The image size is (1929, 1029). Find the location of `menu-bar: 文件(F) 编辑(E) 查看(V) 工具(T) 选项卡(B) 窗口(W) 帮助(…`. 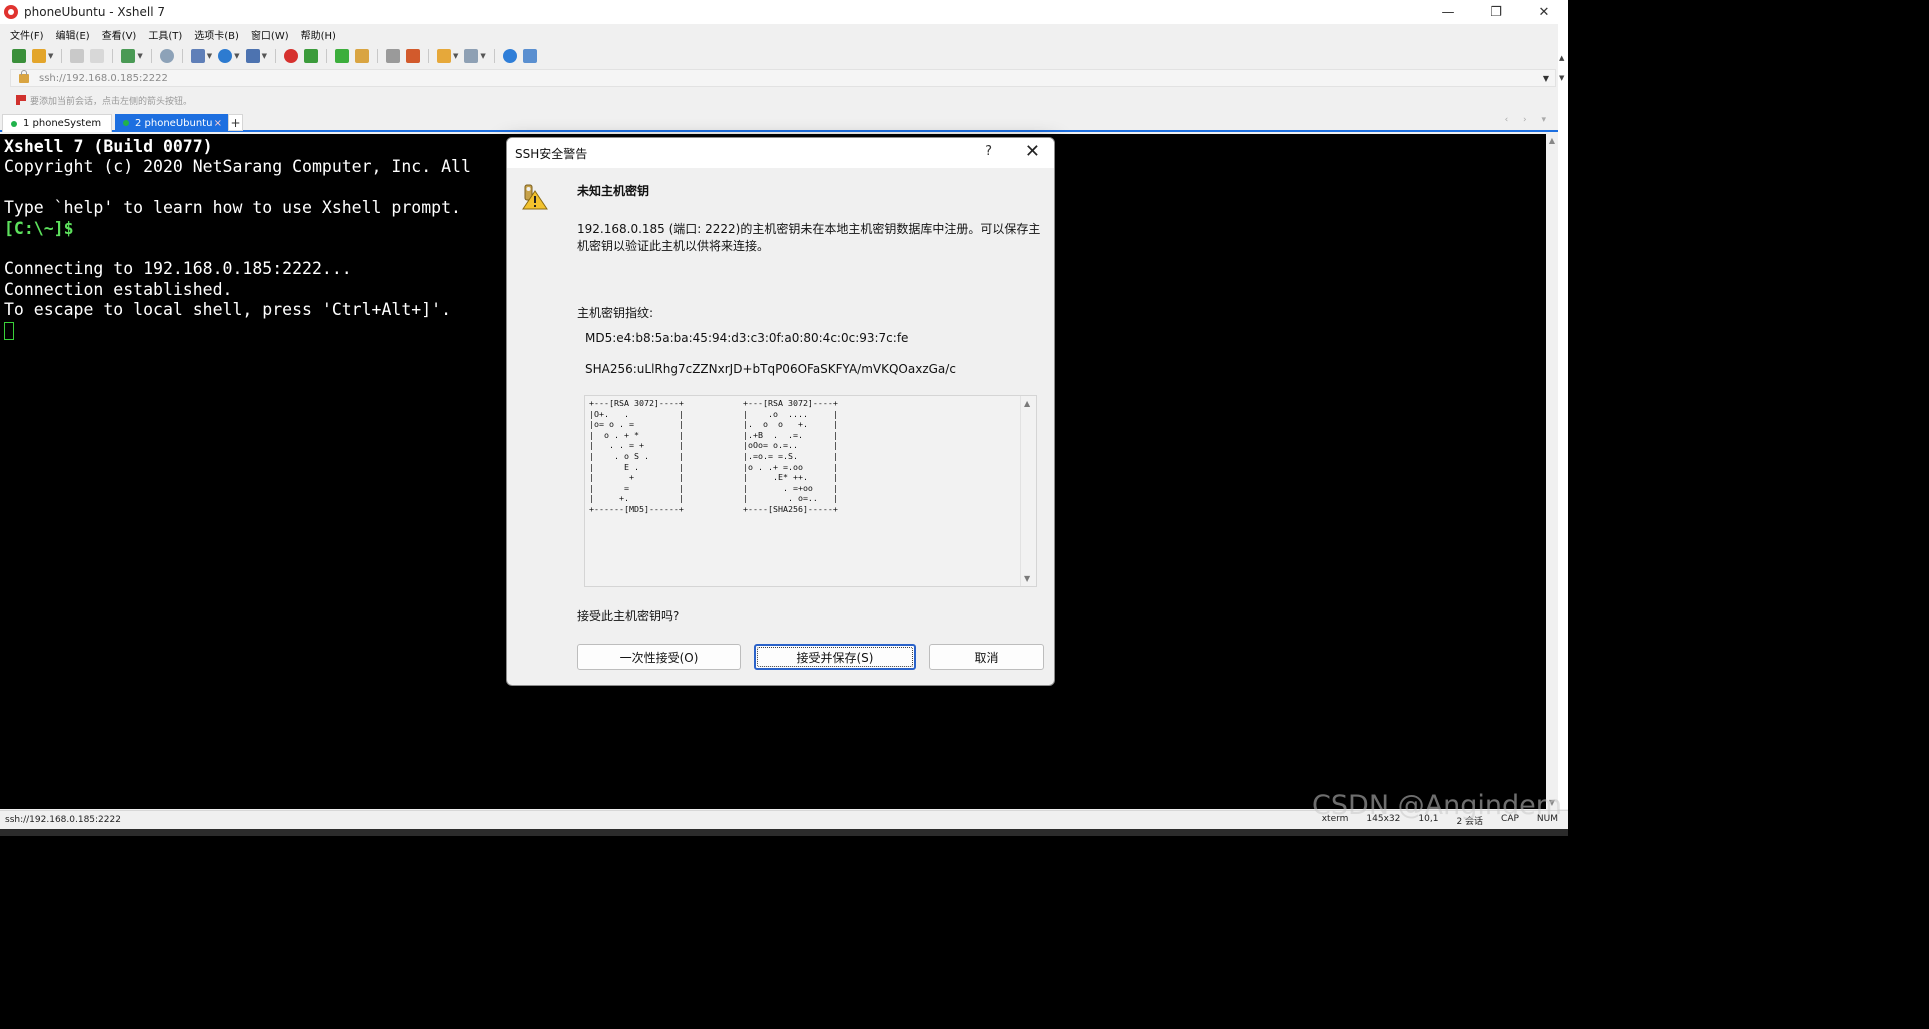

menu-bar: 文件(F) 编辑(E) 查看(V) 工具(T) 选项卡(B) 窗口(W) 帮助(… is located at coordinates (779, 34).